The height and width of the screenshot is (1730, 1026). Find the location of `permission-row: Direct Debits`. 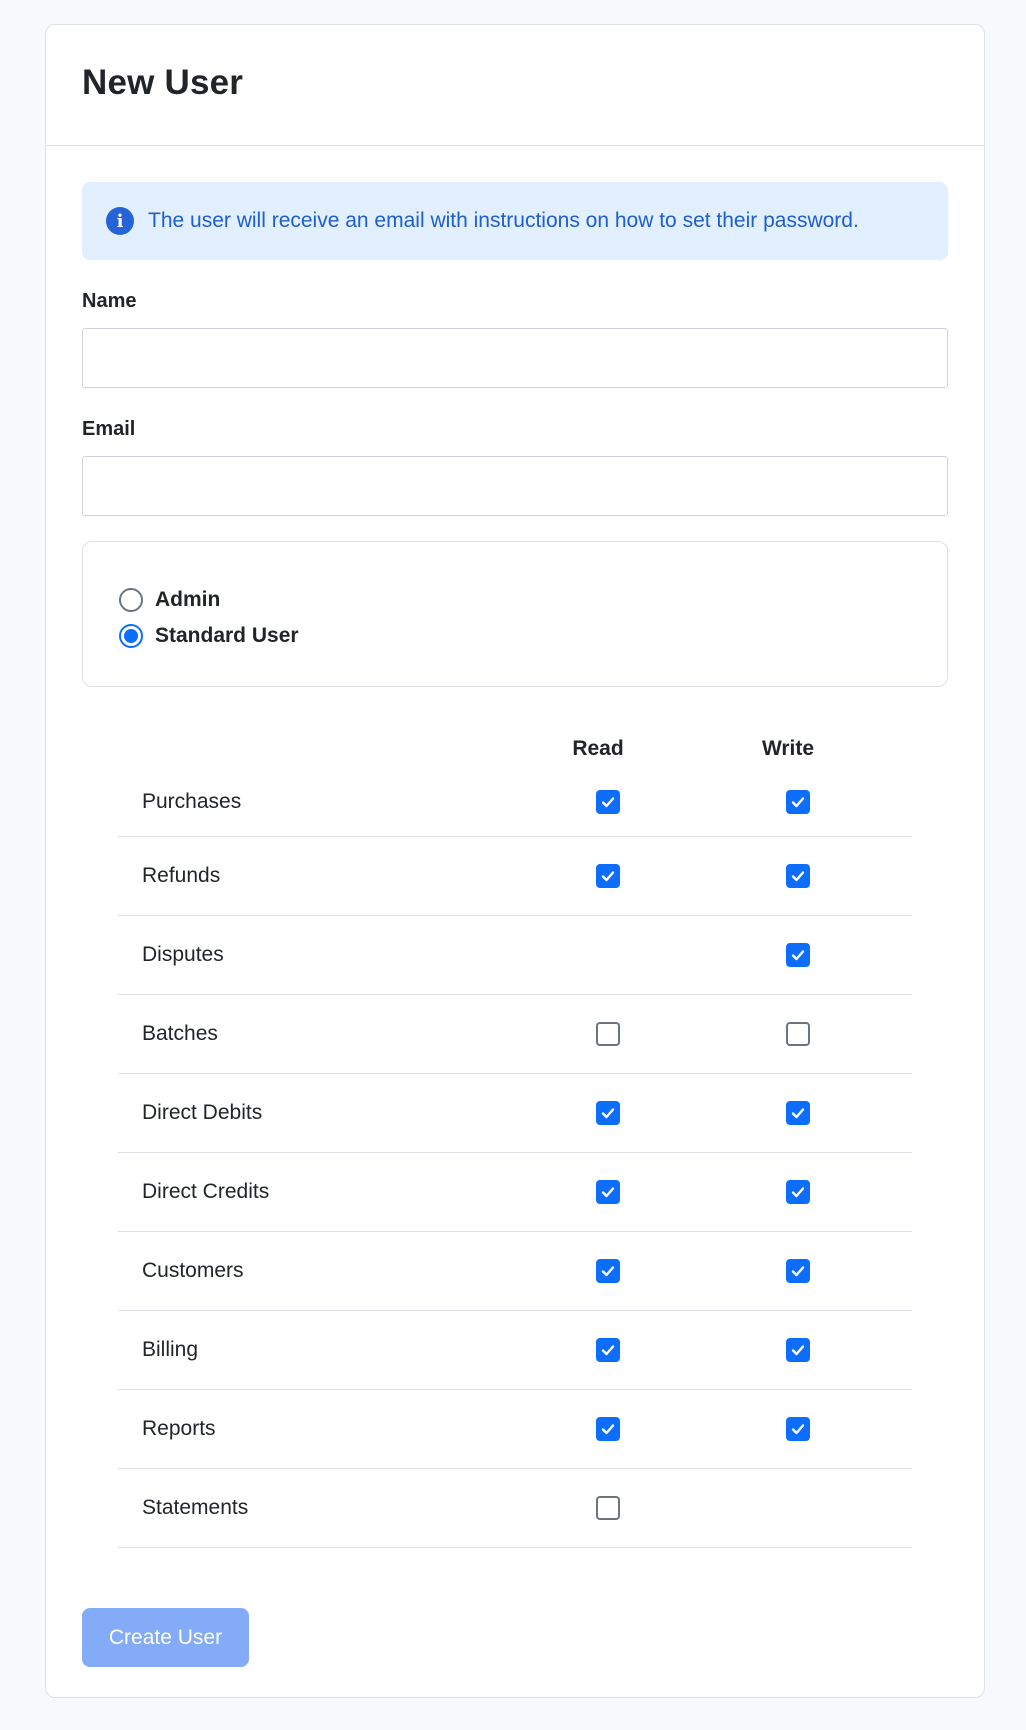

permission-row: Direct Debits is located at coordinates (515, 1113).